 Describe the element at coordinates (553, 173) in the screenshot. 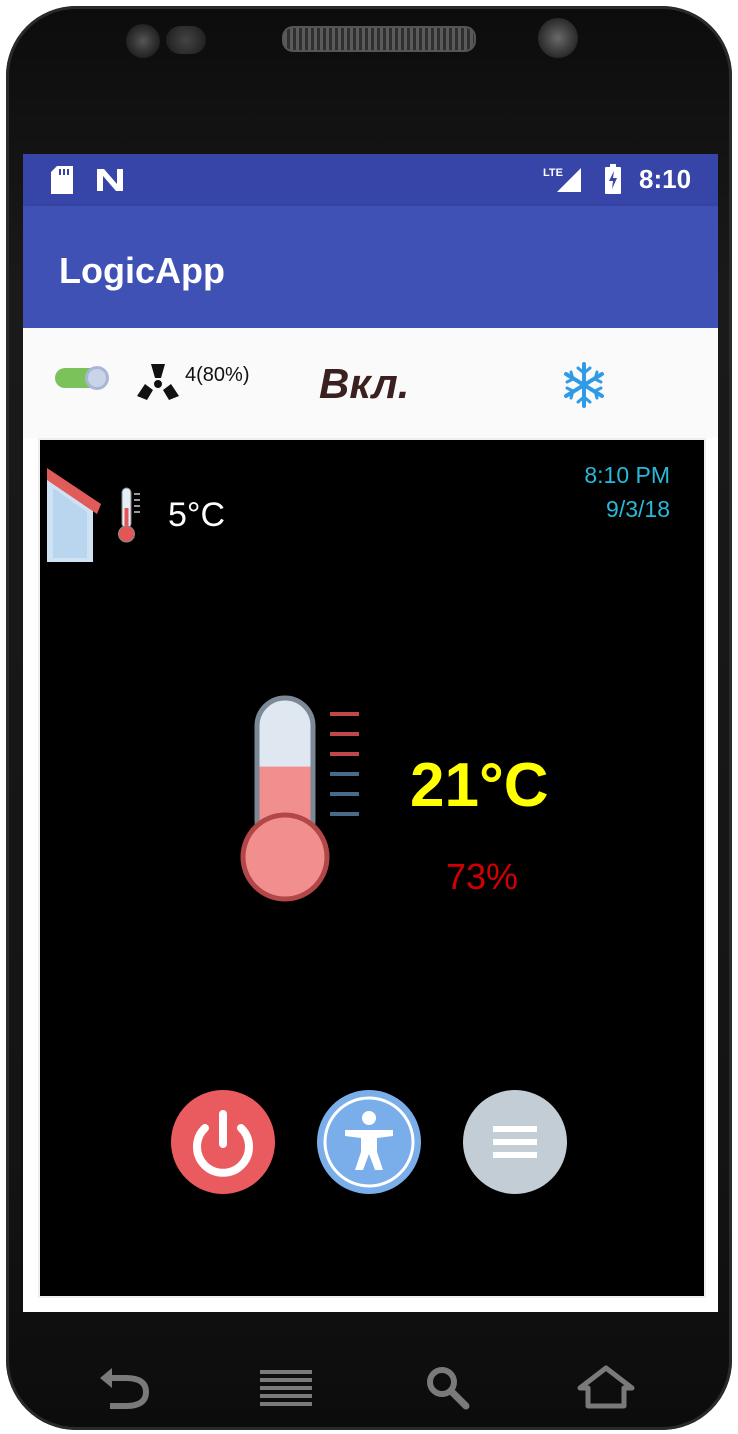

I see `svg-text: LTE` at that location.